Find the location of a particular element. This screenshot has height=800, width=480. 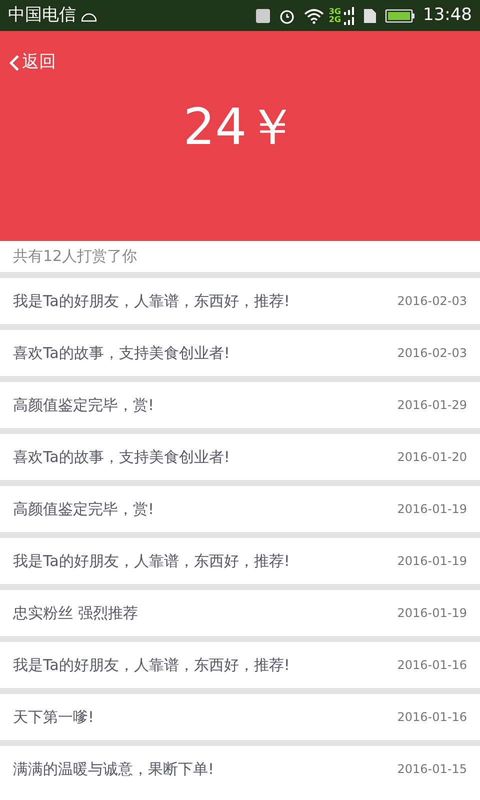

back-button: 返回 is located at coordinates (32, 63).